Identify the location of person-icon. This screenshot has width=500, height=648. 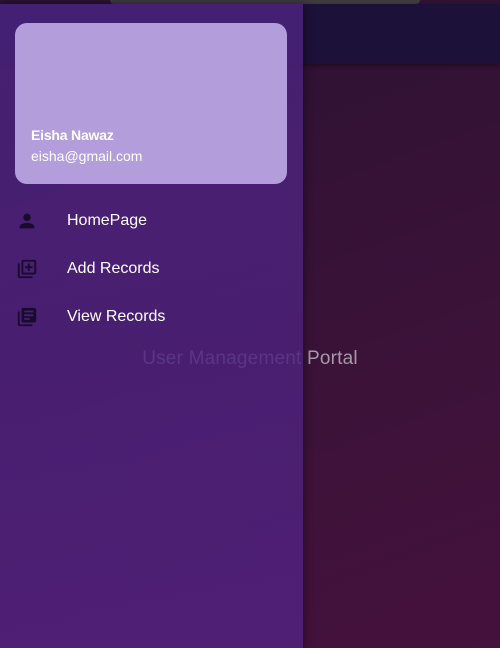
(27, 221).